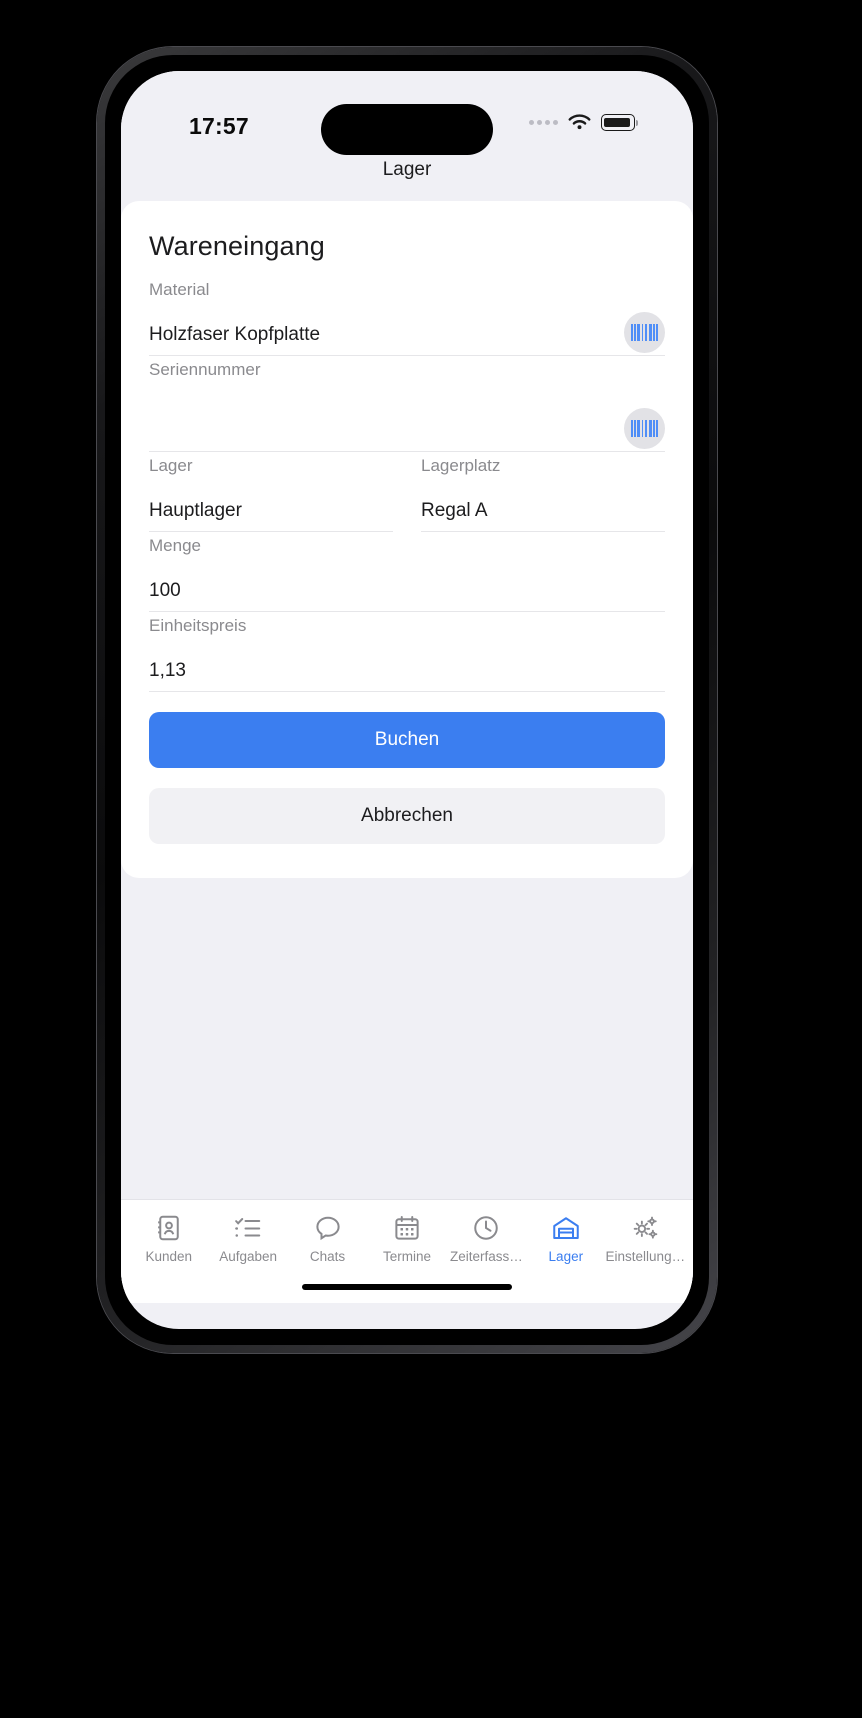  I want to click on field-row-lagerplatz: Regal A, so click(543, 509).